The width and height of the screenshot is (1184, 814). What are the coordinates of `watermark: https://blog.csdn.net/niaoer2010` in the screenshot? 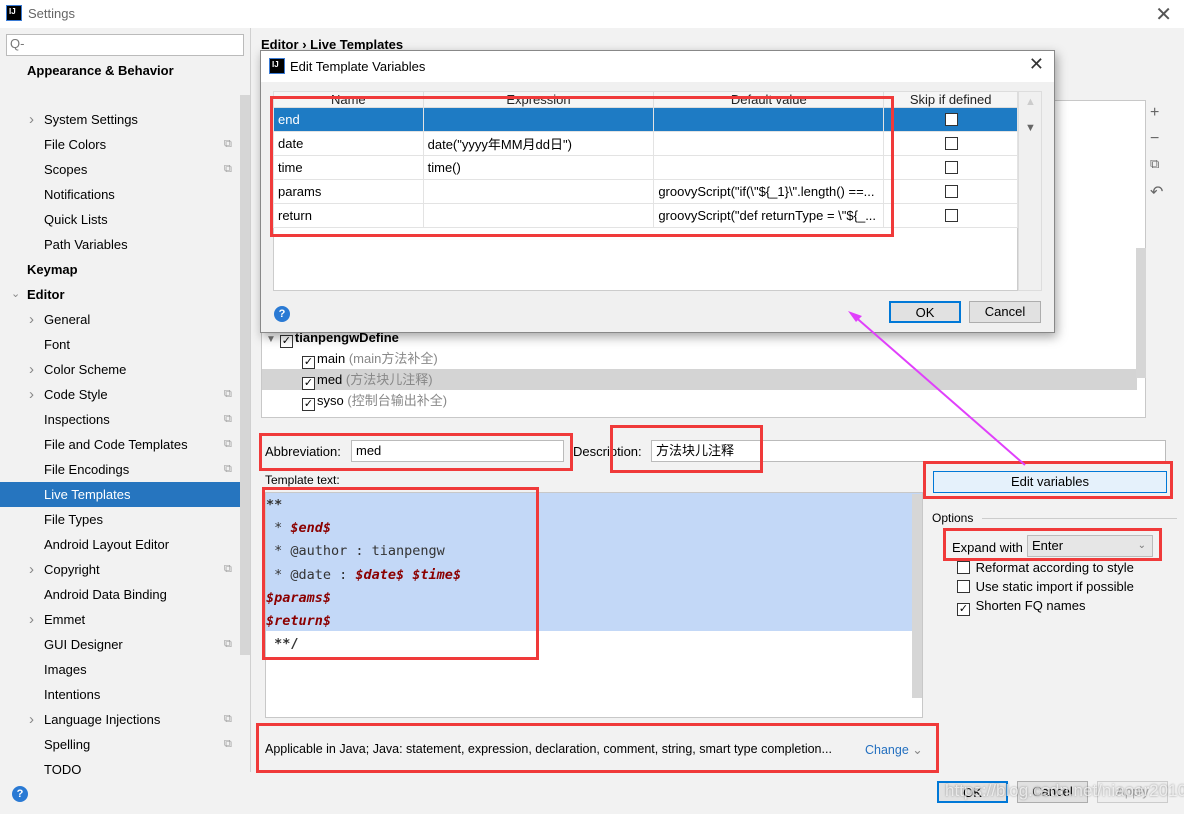 It's located at (1064, 790).